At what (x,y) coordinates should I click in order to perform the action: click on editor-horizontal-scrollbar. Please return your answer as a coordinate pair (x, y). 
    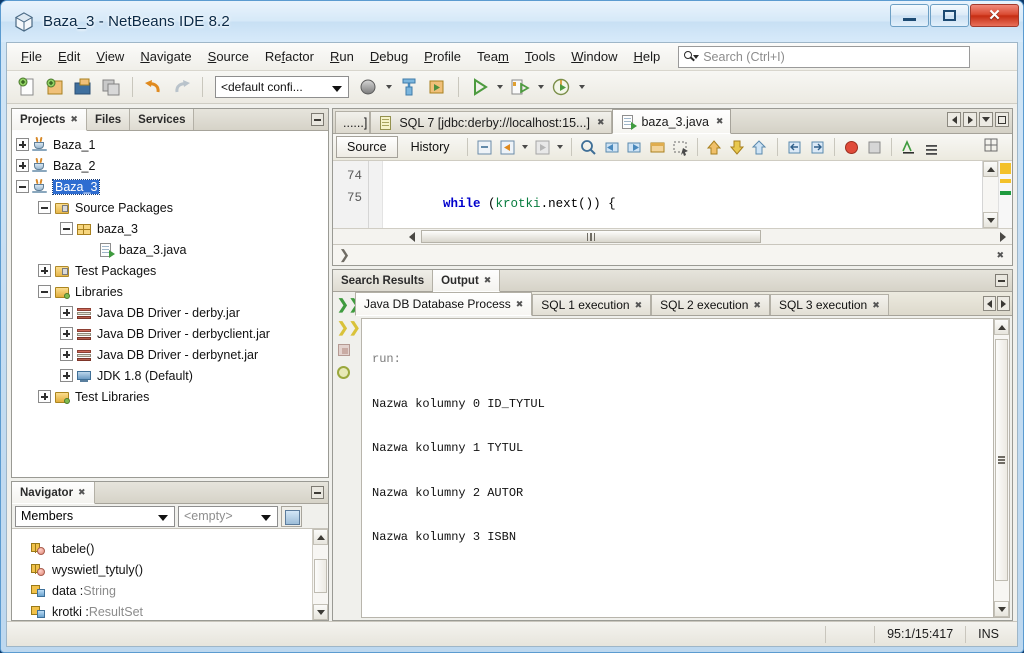
    Looking at the image, I should click on (672, 236).